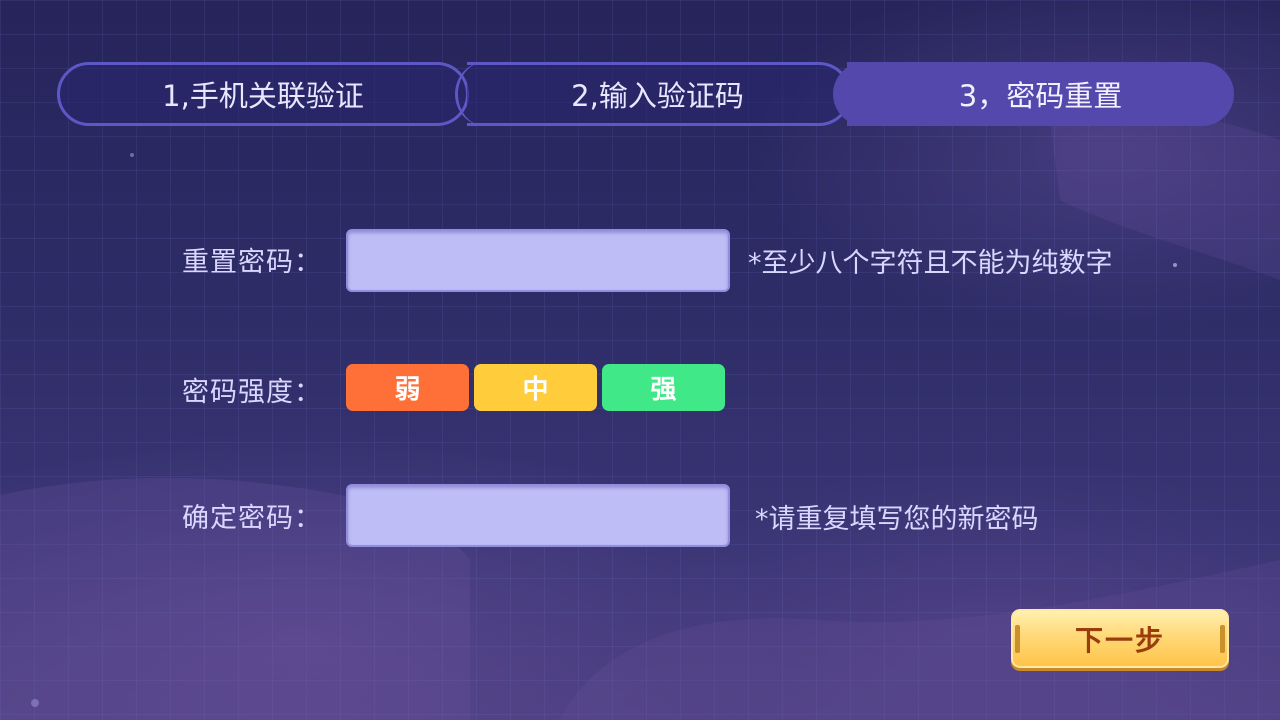 This screenshot has height=720, width=1280. I want to click on button-left-cap, so click(1017, 639).